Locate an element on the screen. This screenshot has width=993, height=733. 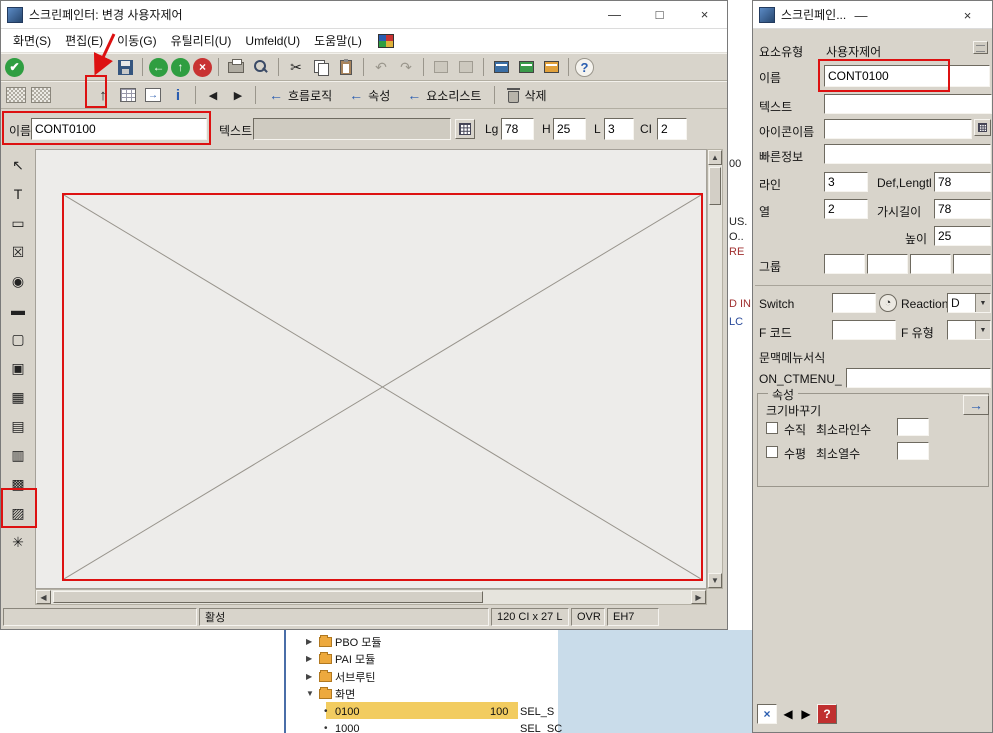
session-icon-orange is located at coordinates (551, 67).